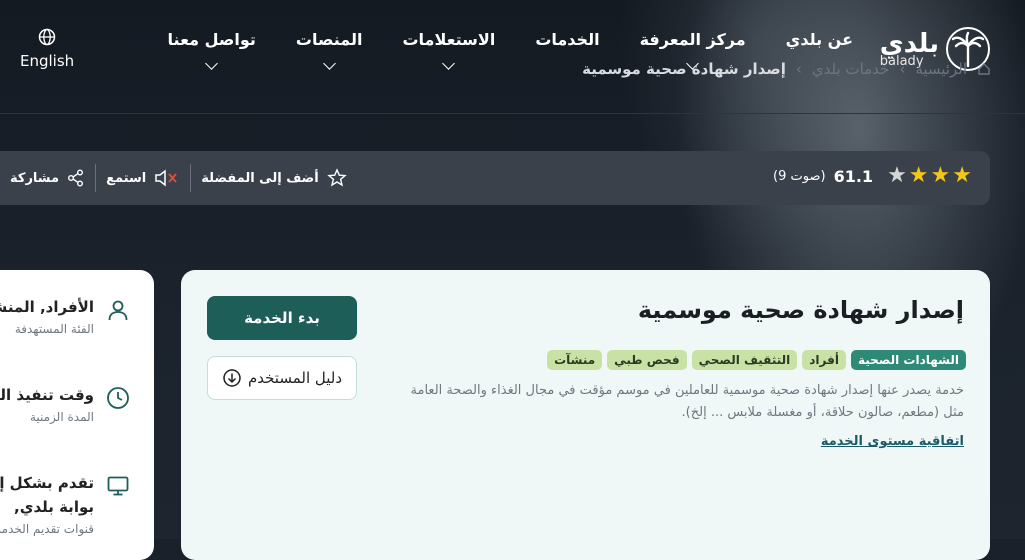  What do you see at coordinates (47, 37) in the screenshot?
I see `globe-icon` at bounding box center [47, 37].